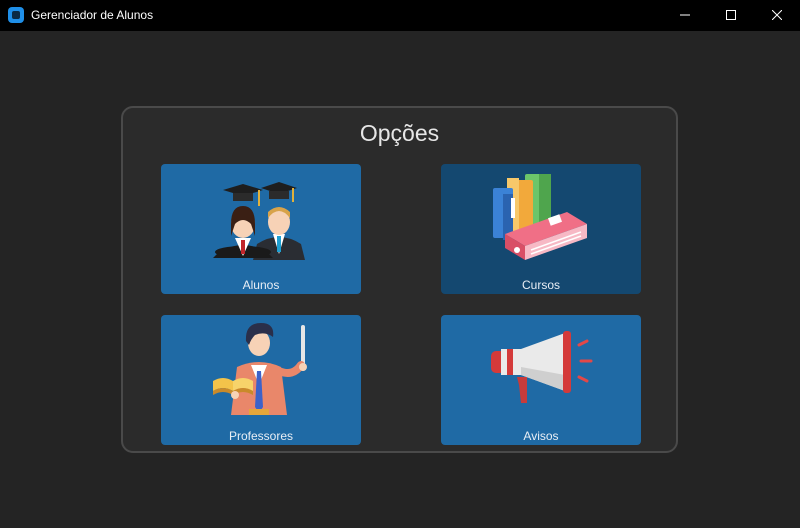 The width and height of the screenshot is (800, 528). I want to click on alunos-button: Alunos, so click(261, 229).